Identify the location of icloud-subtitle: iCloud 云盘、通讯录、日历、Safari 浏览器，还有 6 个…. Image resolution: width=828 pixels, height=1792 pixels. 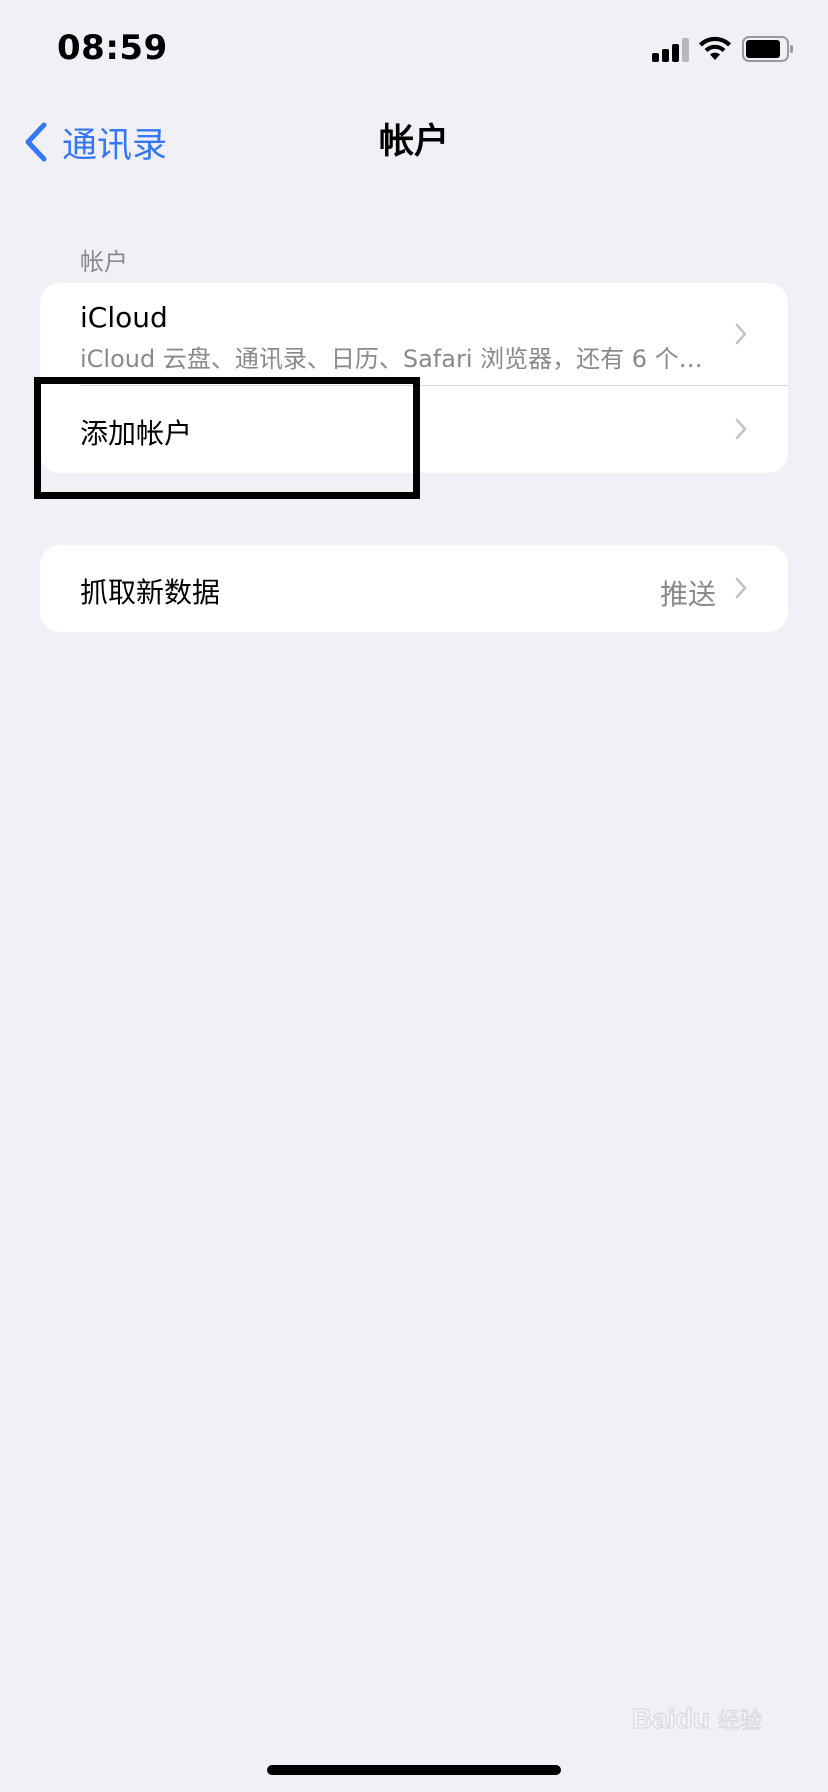
(391, 359).